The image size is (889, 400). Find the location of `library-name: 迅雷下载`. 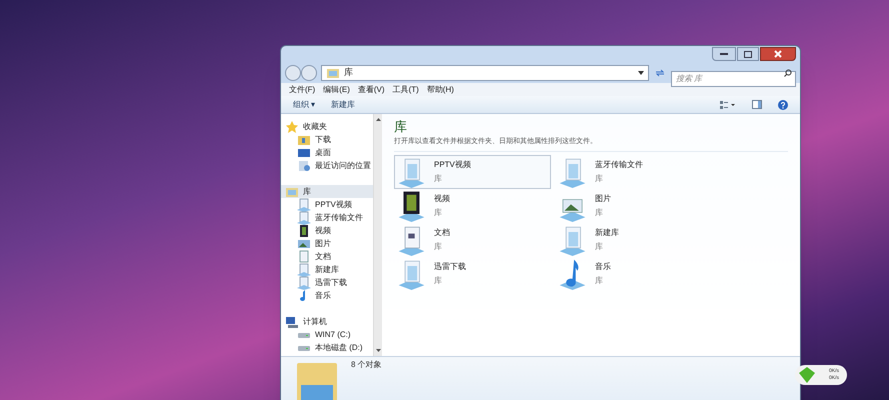

library-name: 迅雷下载 is located at coordinates (450, 267).